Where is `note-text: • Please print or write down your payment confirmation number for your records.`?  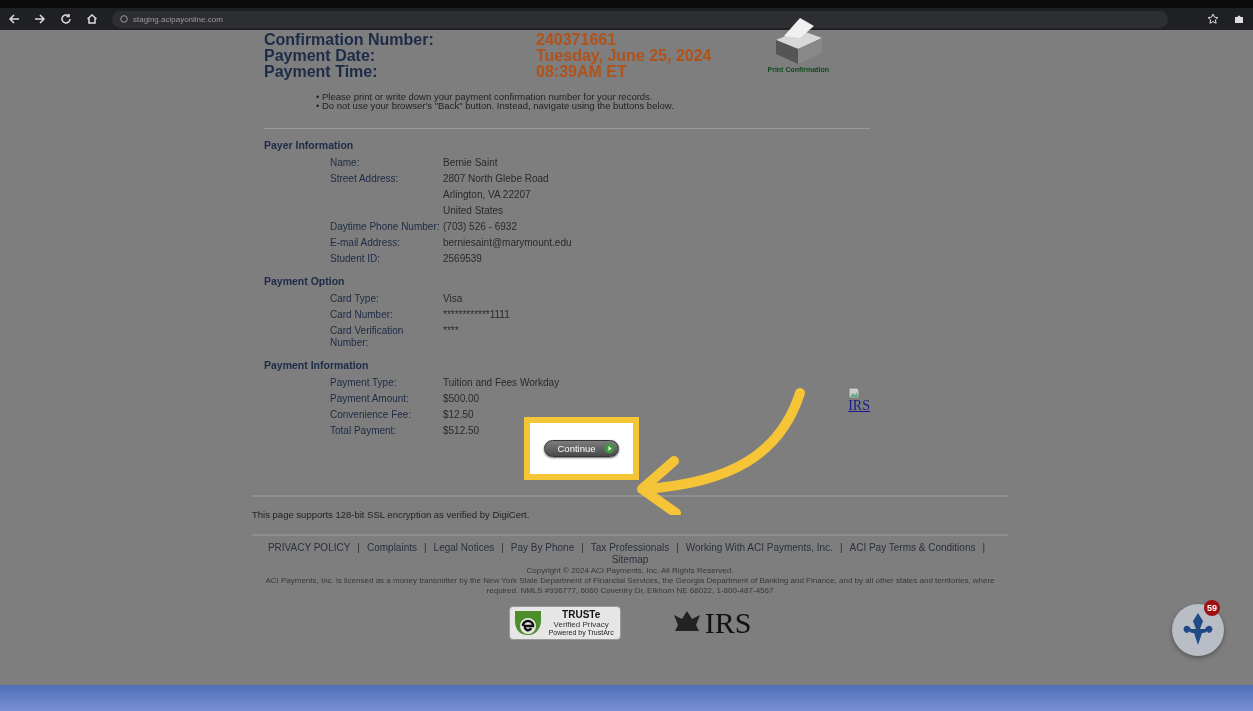 note-text: • Please print or write down your payment confirmation number for your records. is located at coordinates (485, 96).